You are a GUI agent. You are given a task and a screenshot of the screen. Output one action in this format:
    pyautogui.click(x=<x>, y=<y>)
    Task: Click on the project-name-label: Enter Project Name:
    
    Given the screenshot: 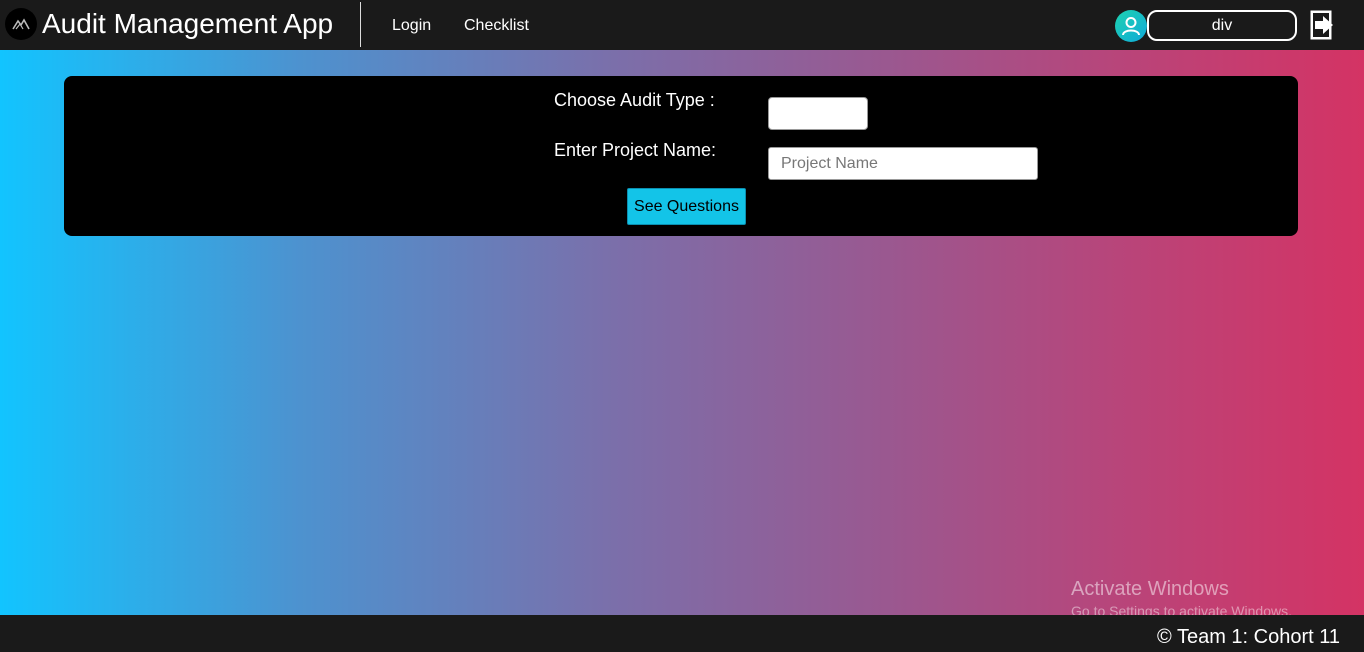 What is the action you would take?
    pyautogui.click(x=635, y=150)
    